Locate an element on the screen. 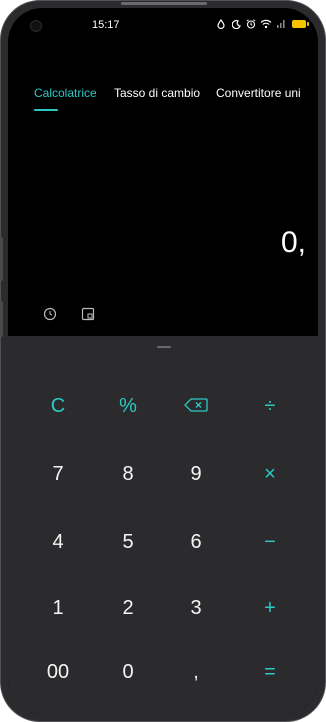 The width and height of the screenshot is (326, 722). earpiece-speaker is located at coordinates (164, 3).